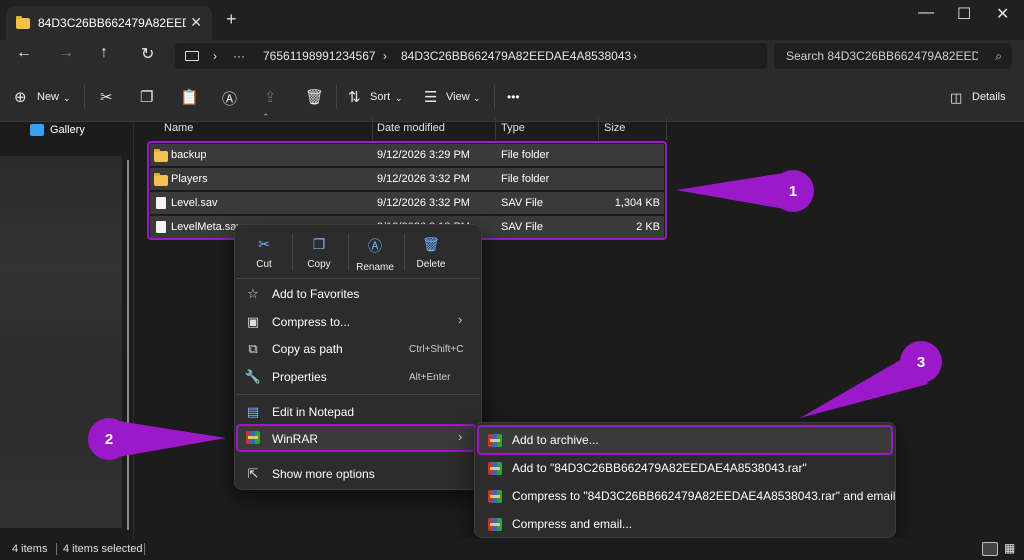  I want to click on callout-badge-2: 2, so click(109, 439).